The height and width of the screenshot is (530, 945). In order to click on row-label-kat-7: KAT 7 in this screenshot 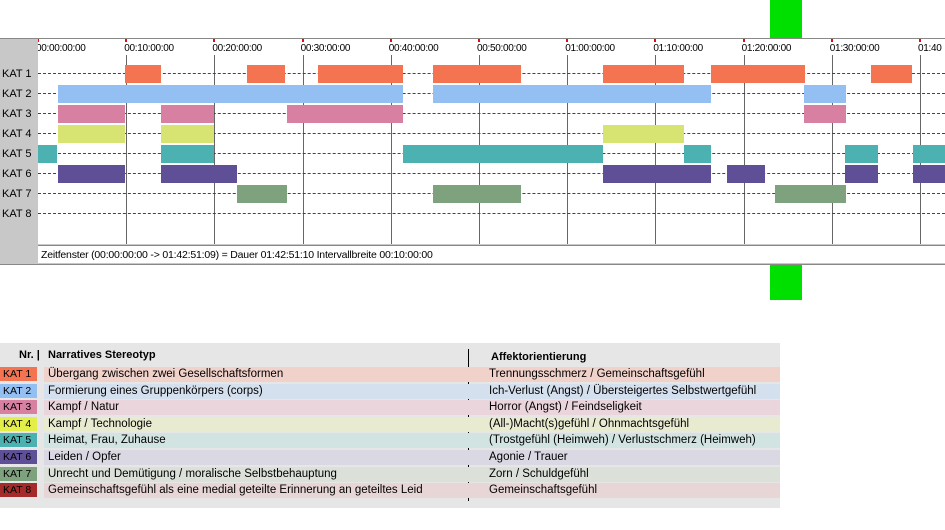, I will do `click(17, 194)`.